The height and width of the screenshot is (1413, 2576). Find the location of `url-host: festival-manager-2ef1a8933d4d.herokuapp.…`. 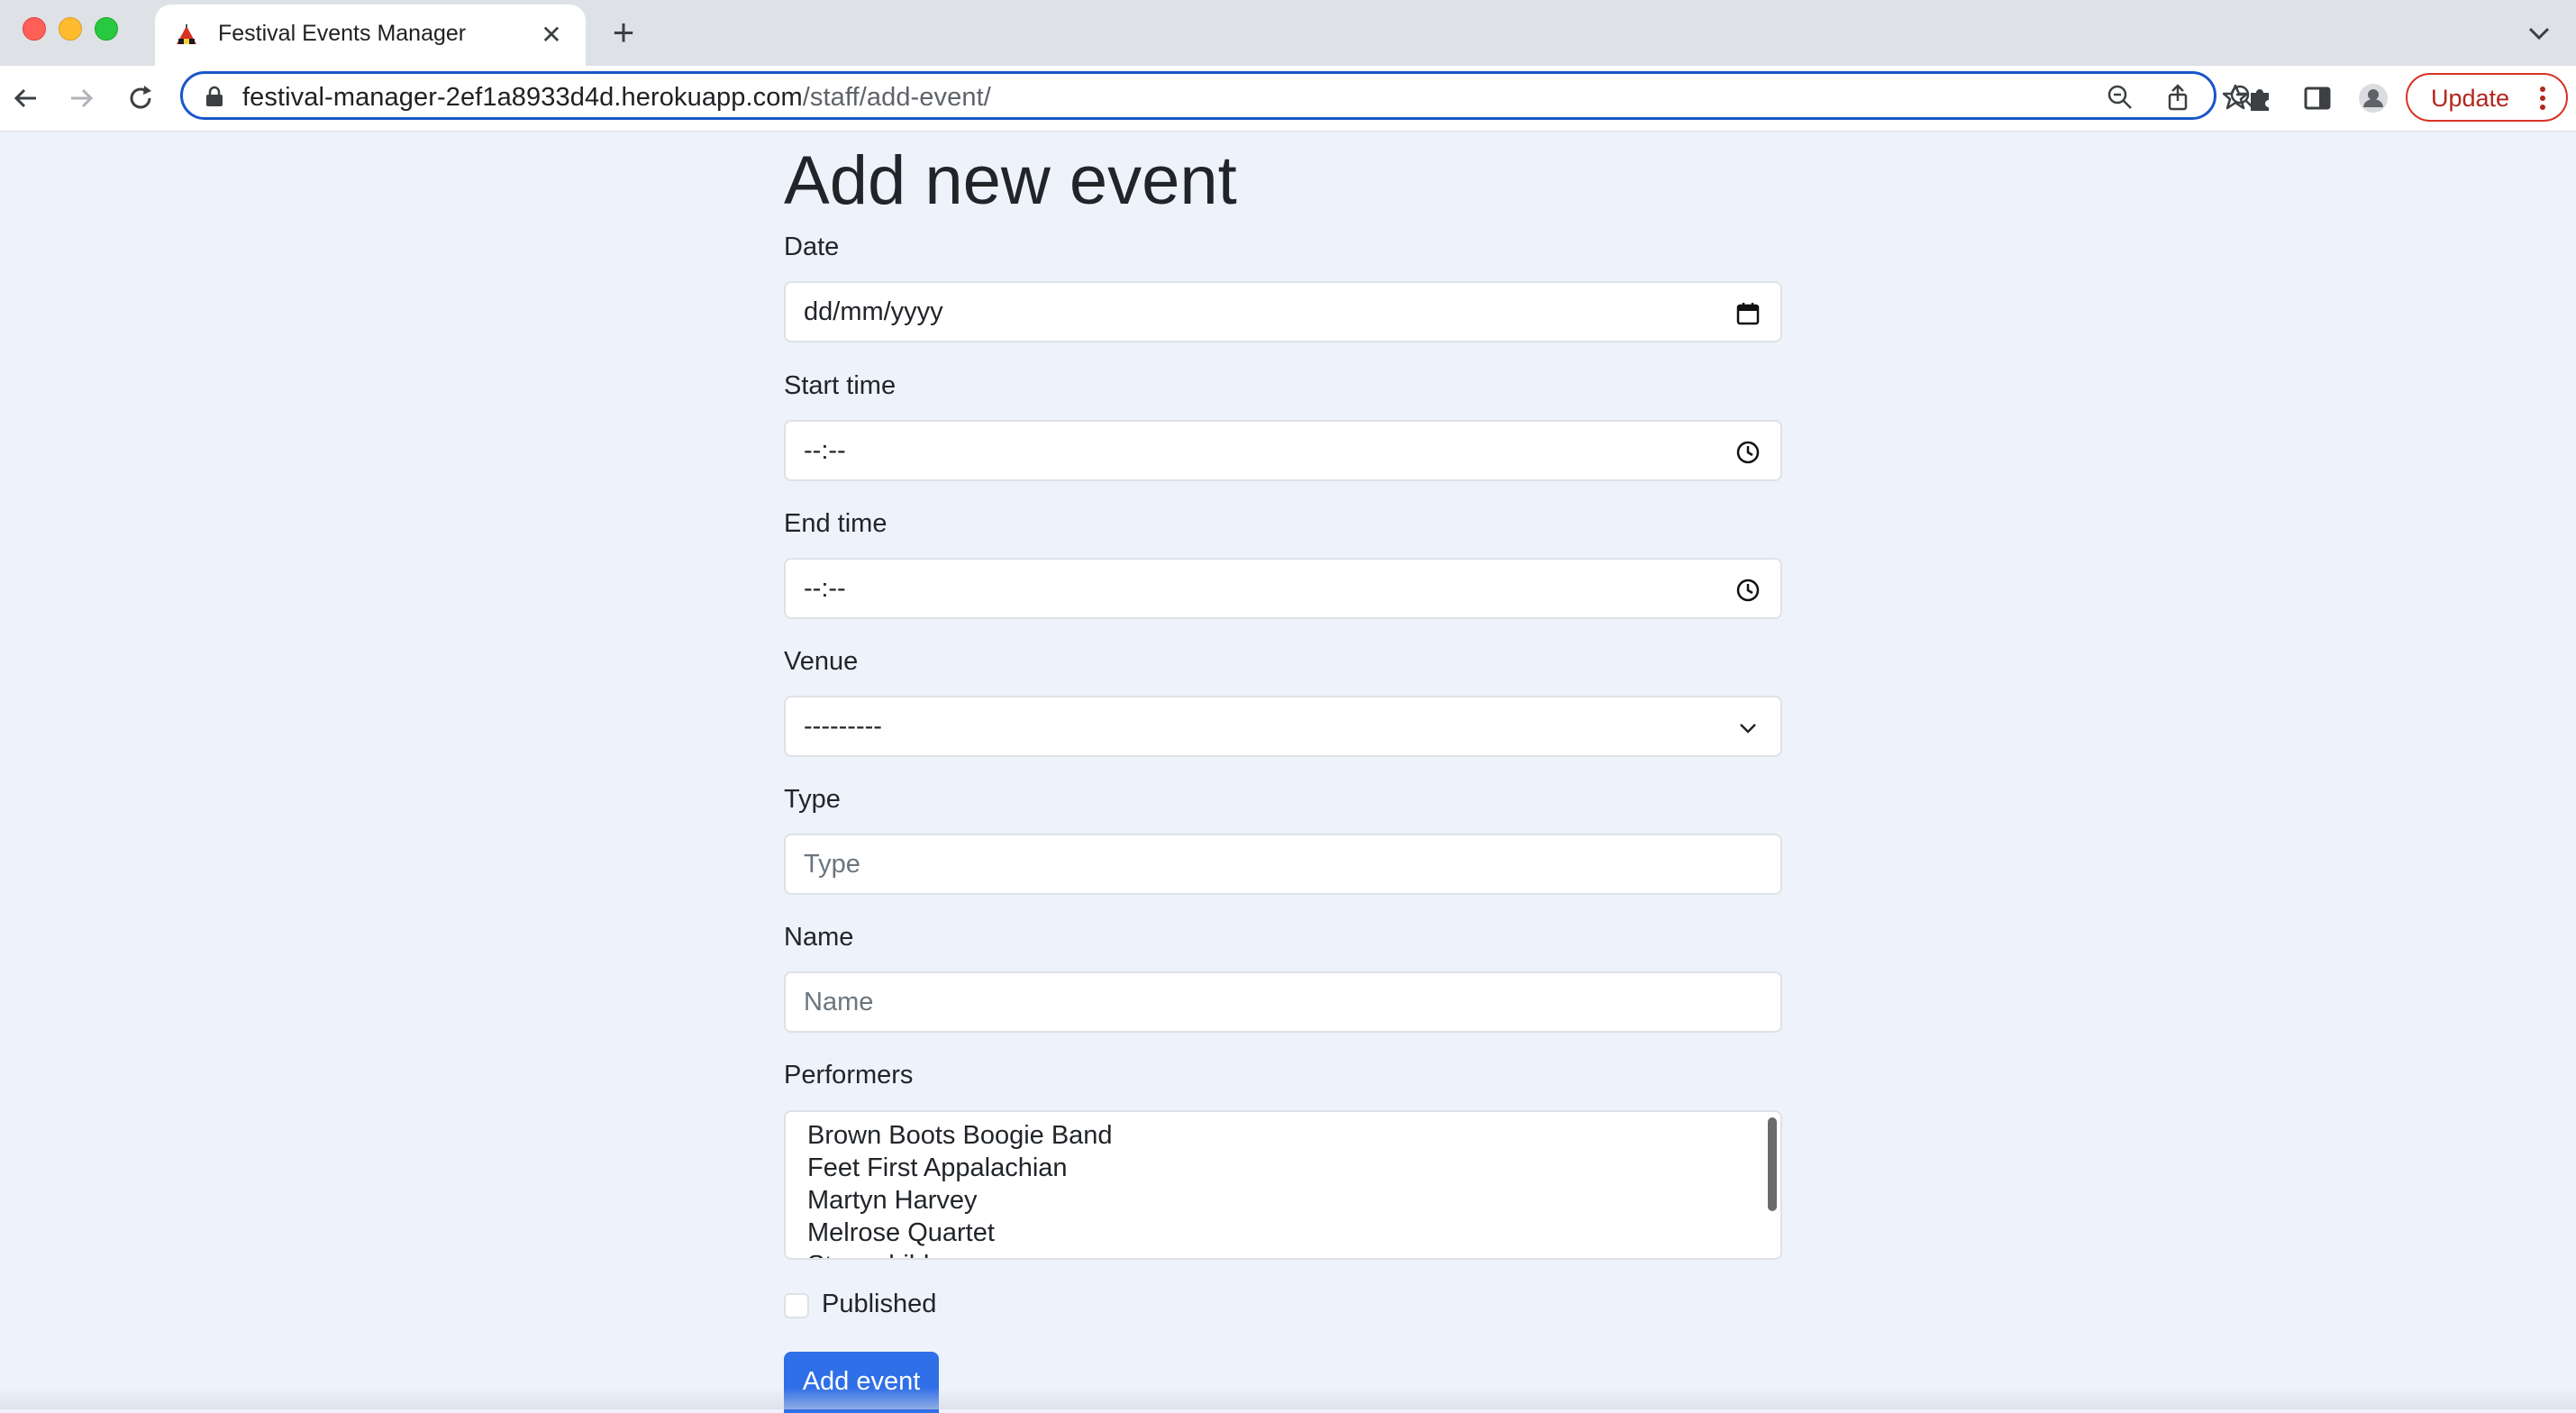

url-host: festival-manager-2ef1a8933d4d.herokuapp.… is located at coordinates (522, 97).